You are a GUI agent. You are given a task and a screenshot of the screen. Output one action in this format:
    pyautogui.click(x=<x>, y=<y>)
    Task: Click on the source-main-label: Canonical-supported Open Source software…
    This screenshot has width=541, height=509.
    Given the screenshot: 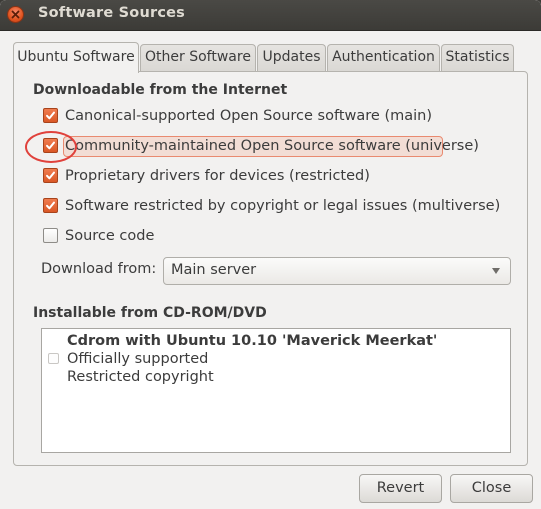 What is the action you would take?
    pyautogui.click(x=248, y=116)
    